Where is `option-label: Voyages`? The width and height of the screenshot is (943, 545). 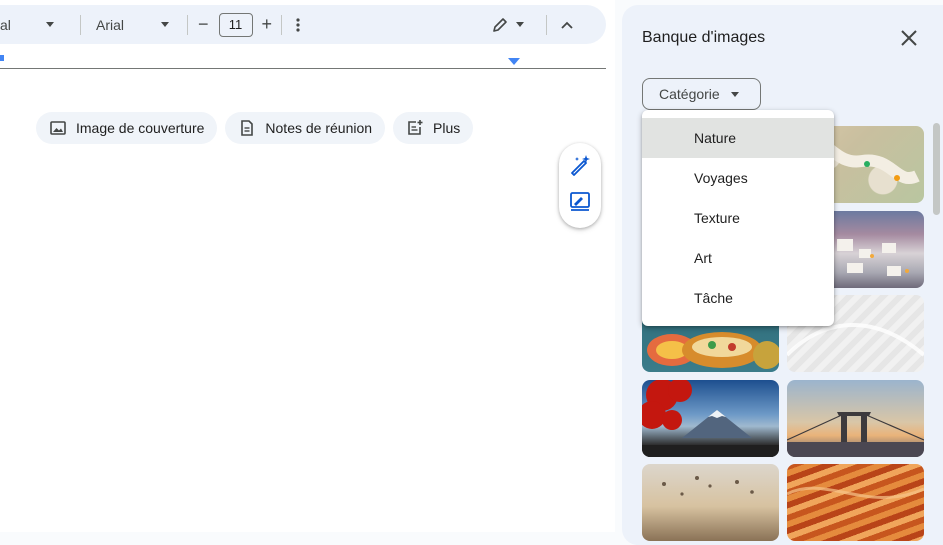
option-label: Voyages is located at coordinates (721, 178).